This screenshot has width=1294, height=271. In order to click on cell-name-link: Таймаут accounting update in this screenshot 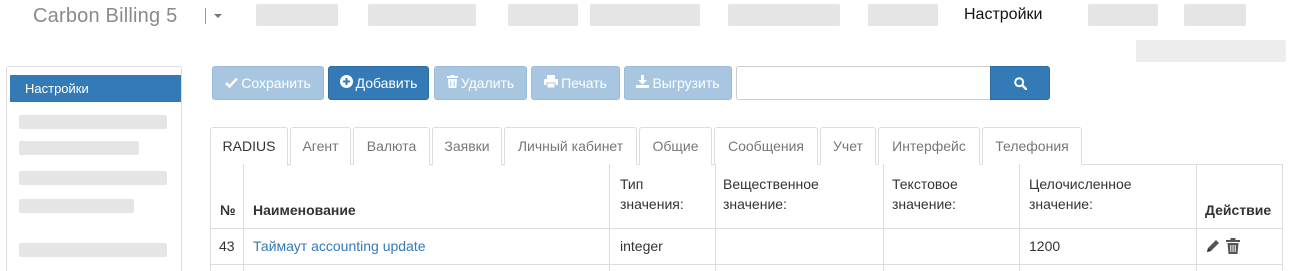, I will do `click(339, 246)`.